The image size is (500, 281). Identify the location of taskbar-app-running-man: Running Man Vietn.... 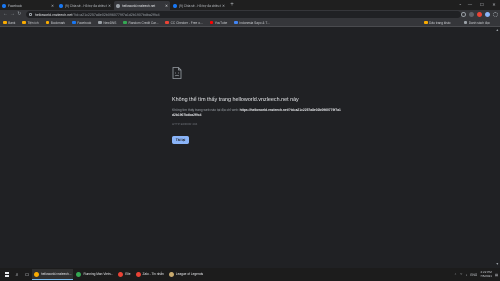
(94, 274).